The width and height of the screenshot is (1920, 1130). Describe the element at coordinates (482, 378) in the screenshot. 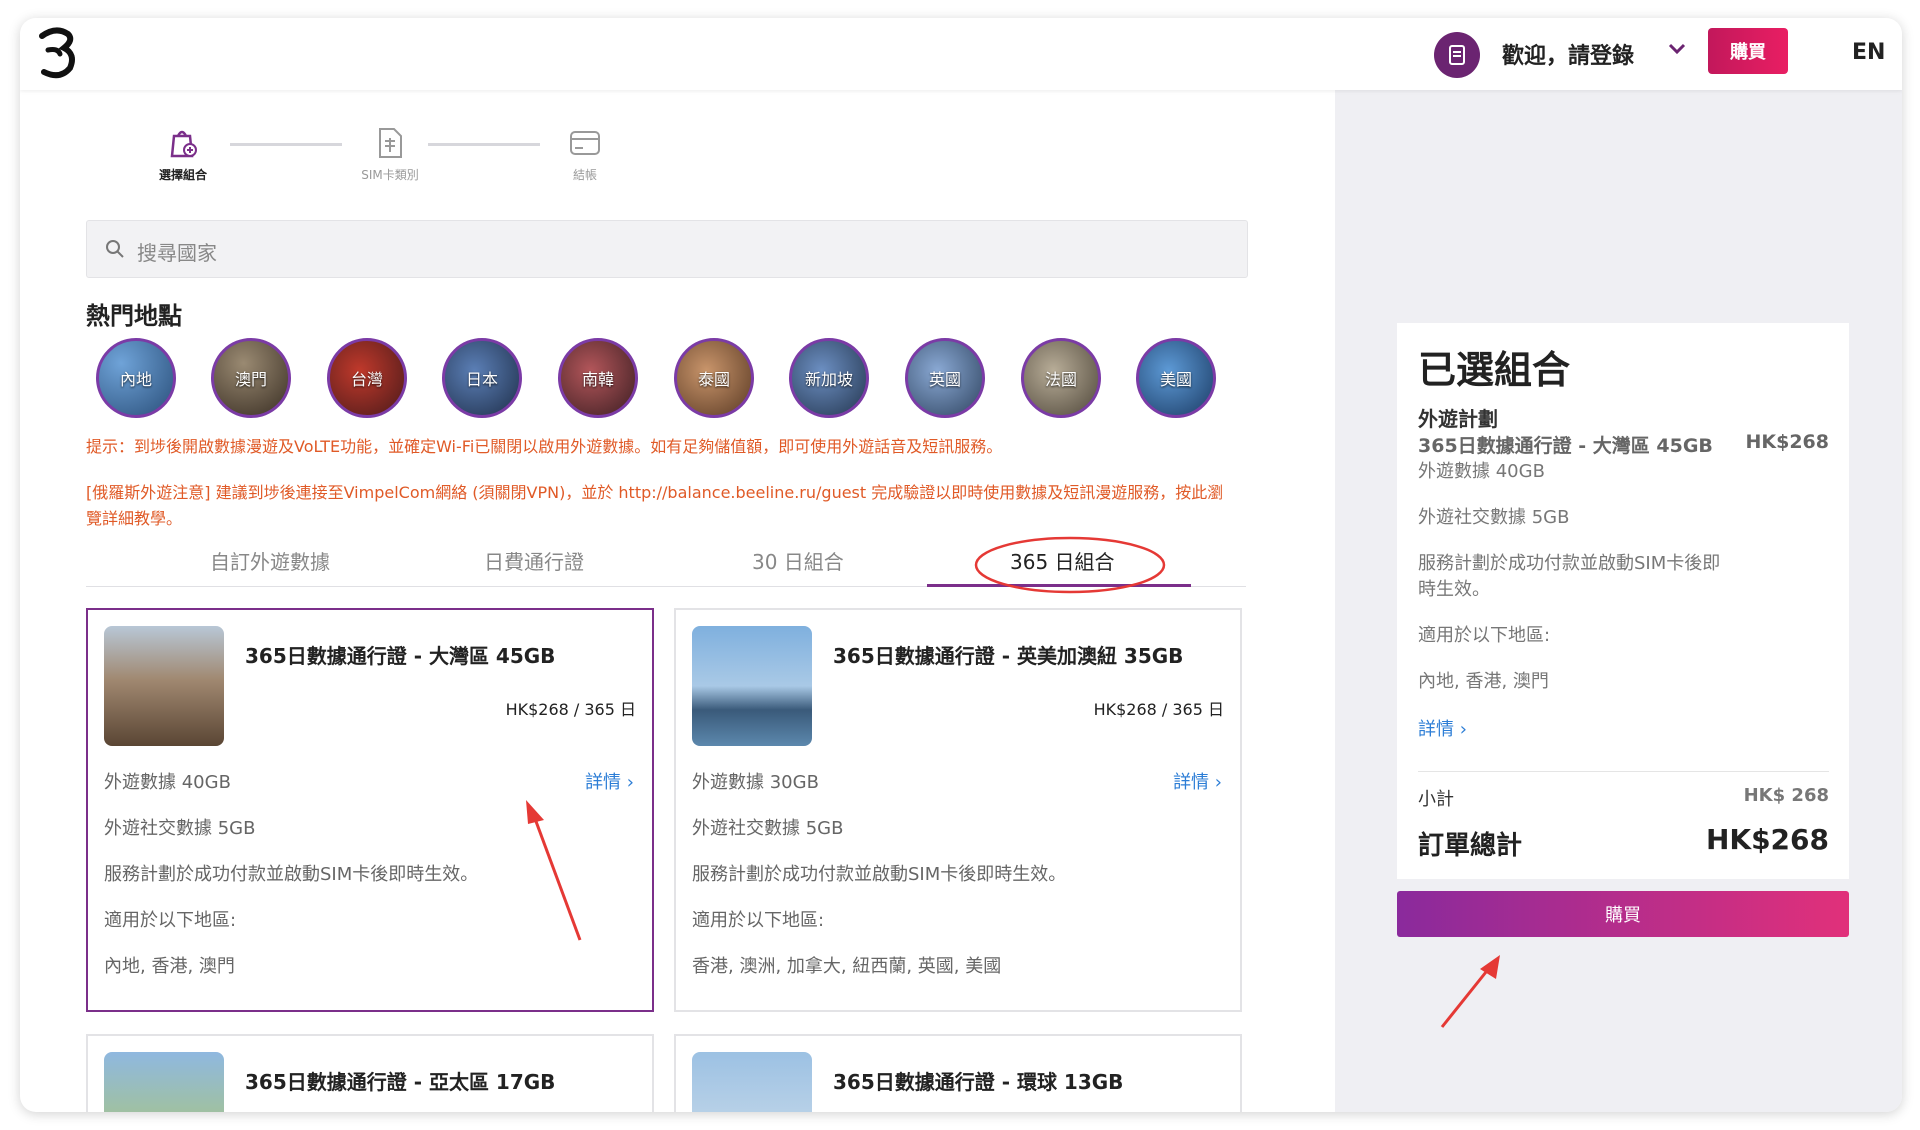

I see `destination-japan: 日本` at that location.